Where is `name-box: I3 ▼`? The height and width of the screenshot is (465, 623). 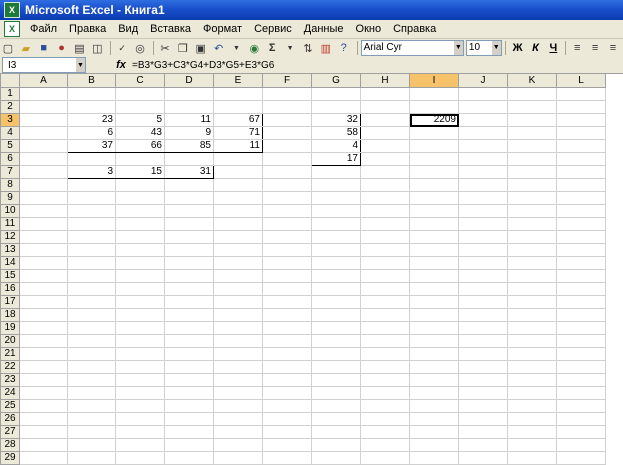
name-box: I3 ▼ is located at coordinates (44, 65).